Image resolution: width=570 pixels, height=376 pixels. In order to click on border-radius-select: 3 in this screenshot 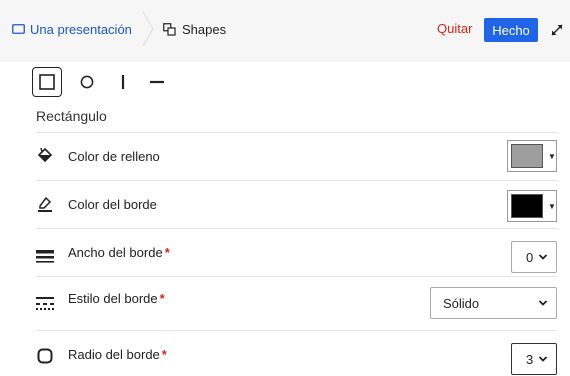, I will do `click(534, 359)`.